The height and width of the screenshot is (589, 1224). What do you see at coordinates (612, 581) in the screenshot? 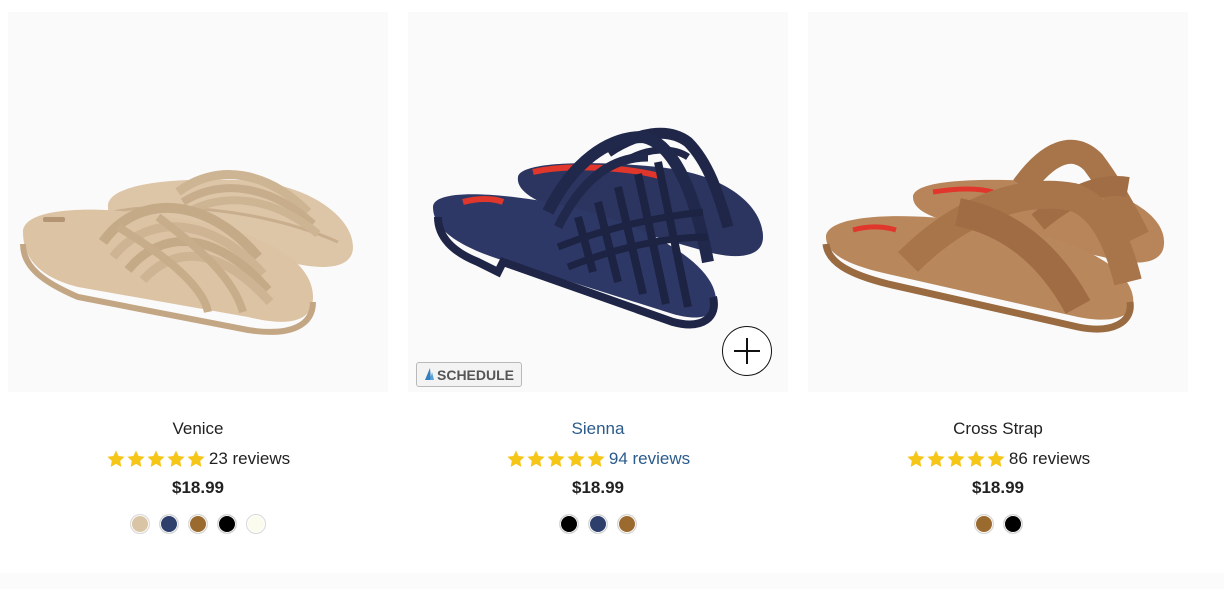
I see `section-divider` at bounding box center [612, 581].